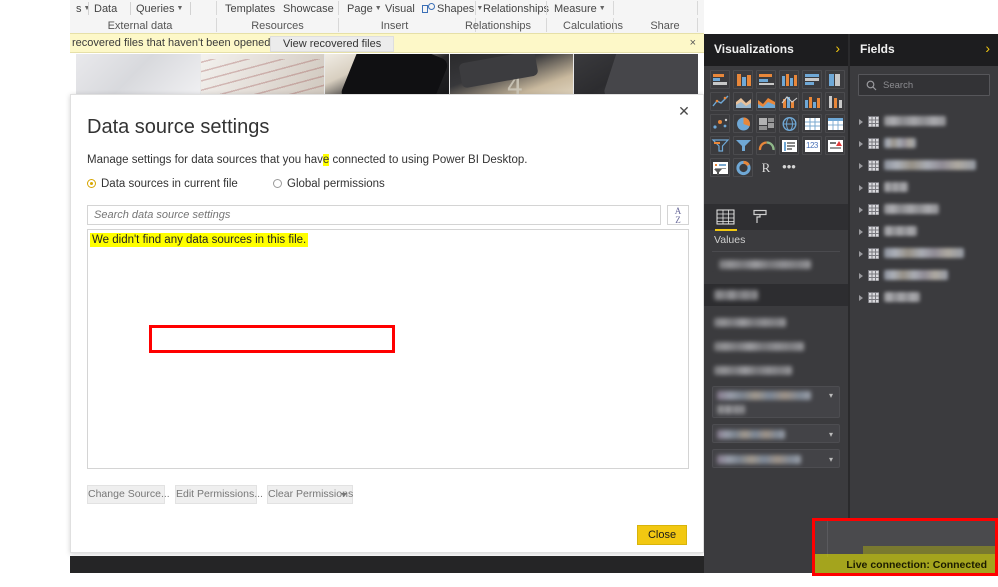 The height and width of the screenshot is (587, 998). What do you see at coordinates (277, 183) in the screenshot?
I see `radio-unselected-icon` at bounding box center [277, 183].